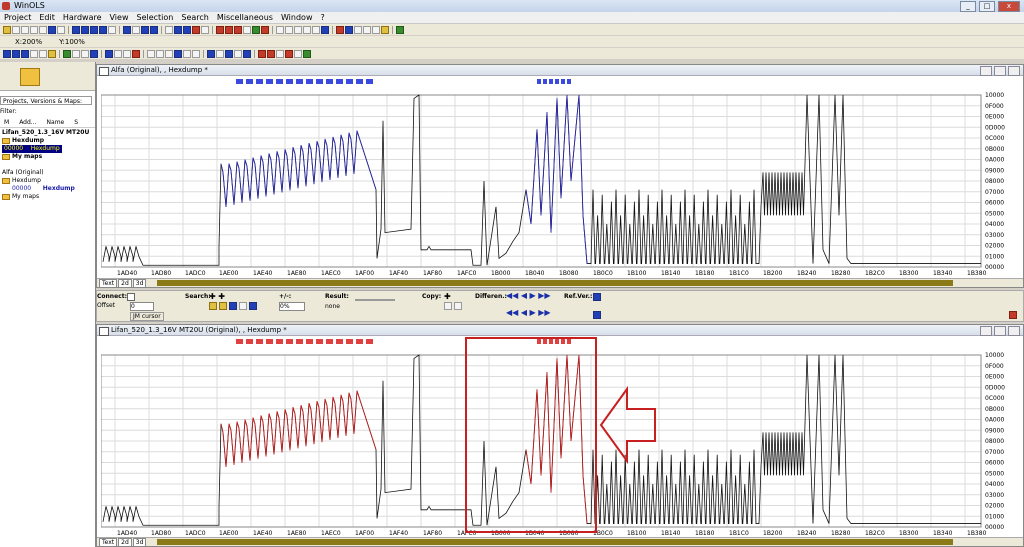 Image resolution: width=1024 pixels, height=547 pixels. I want to click on copy-option-icon, so click(448, 306).